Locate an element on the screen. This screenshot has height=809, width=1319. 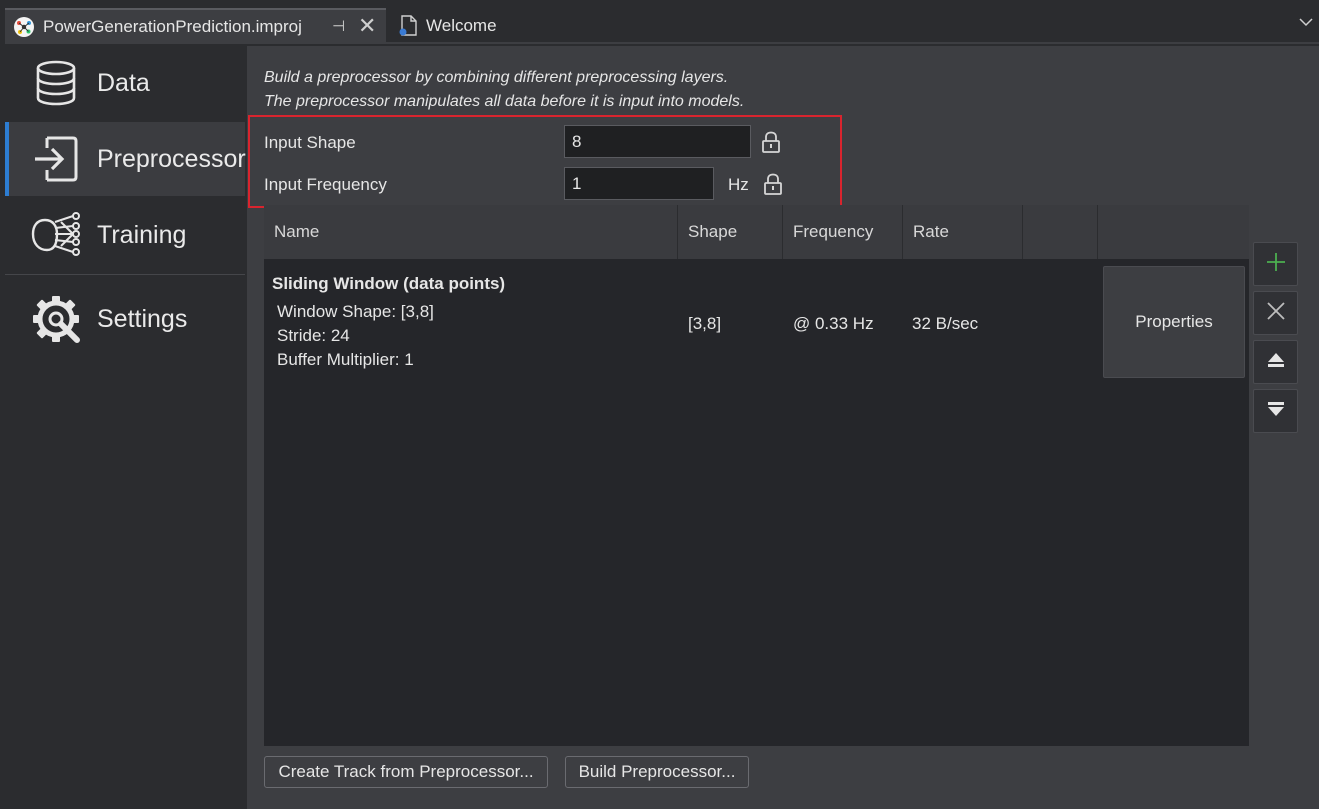
move-up-button is located at coordinates (1275, 362).